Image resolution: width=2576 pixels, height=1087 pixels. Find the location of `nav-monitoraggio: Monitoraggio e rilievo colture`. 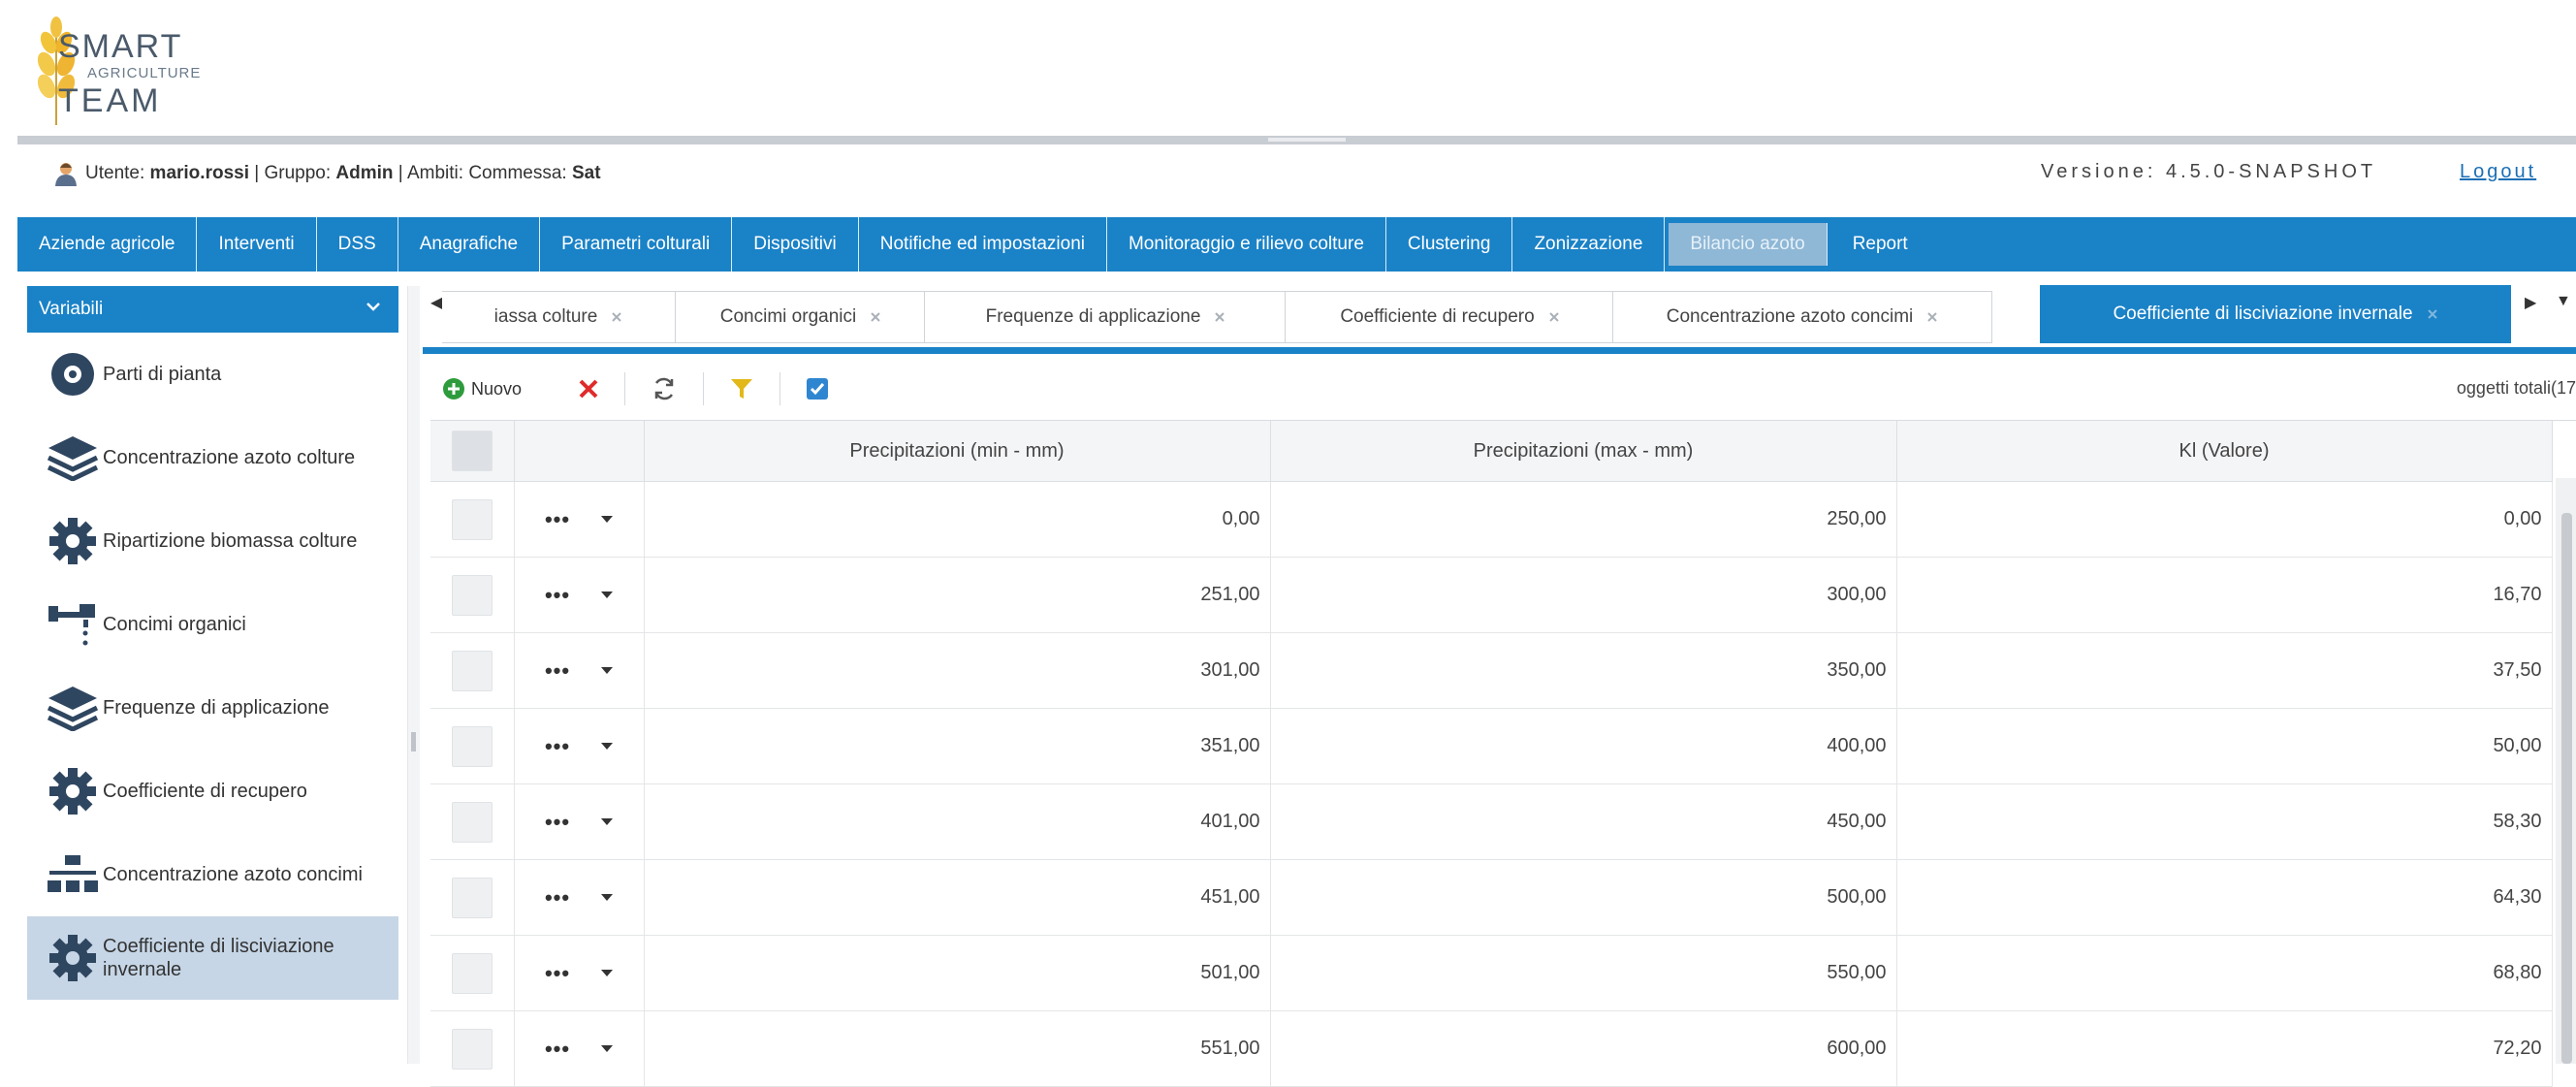

nav-monitoraggio: Monitoraggio e rilievo colture is located at coordinates (1246, 244).